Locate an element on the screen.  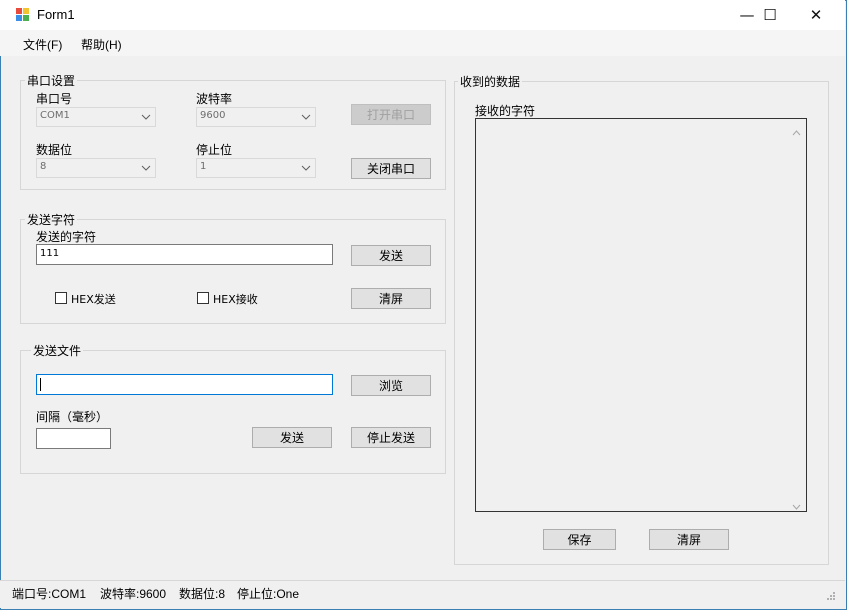
send-file-button: 发送 is located at coordinates (292, 437).